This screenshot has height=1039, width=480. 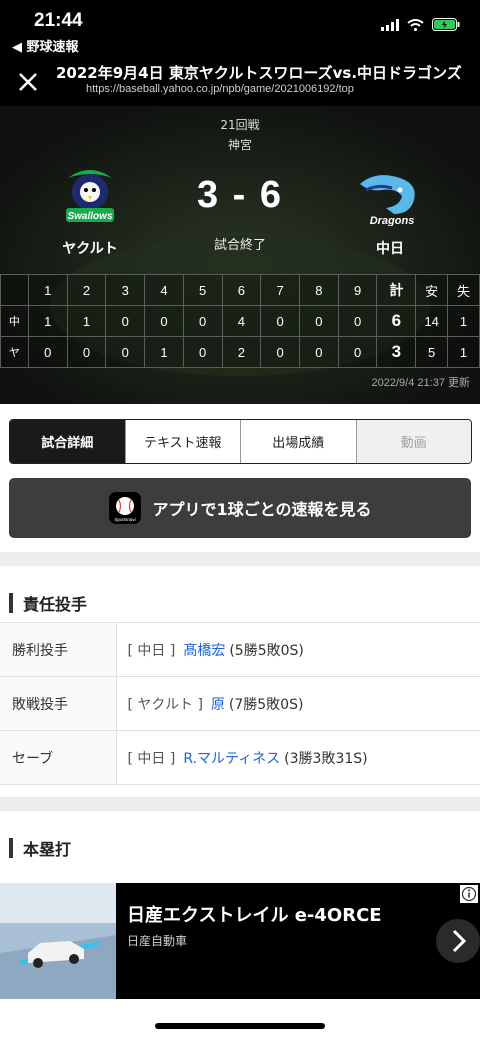 I want to click on battery-icon, so click(x=446, y=24).